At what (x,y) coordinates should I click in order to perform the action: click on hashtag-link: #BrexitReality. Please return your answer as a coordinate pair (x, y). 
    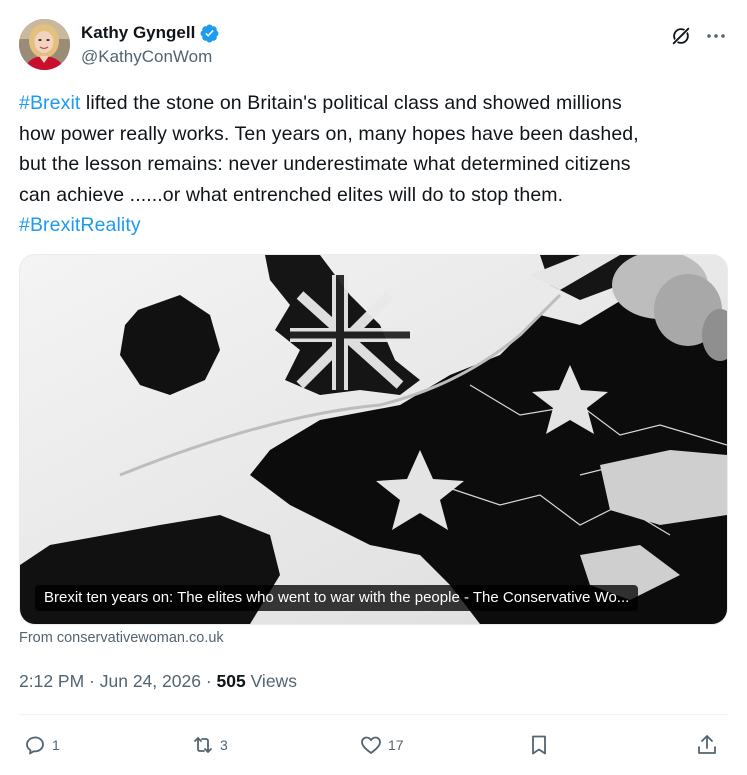
    Looking at the image, I should click on (80, 225).